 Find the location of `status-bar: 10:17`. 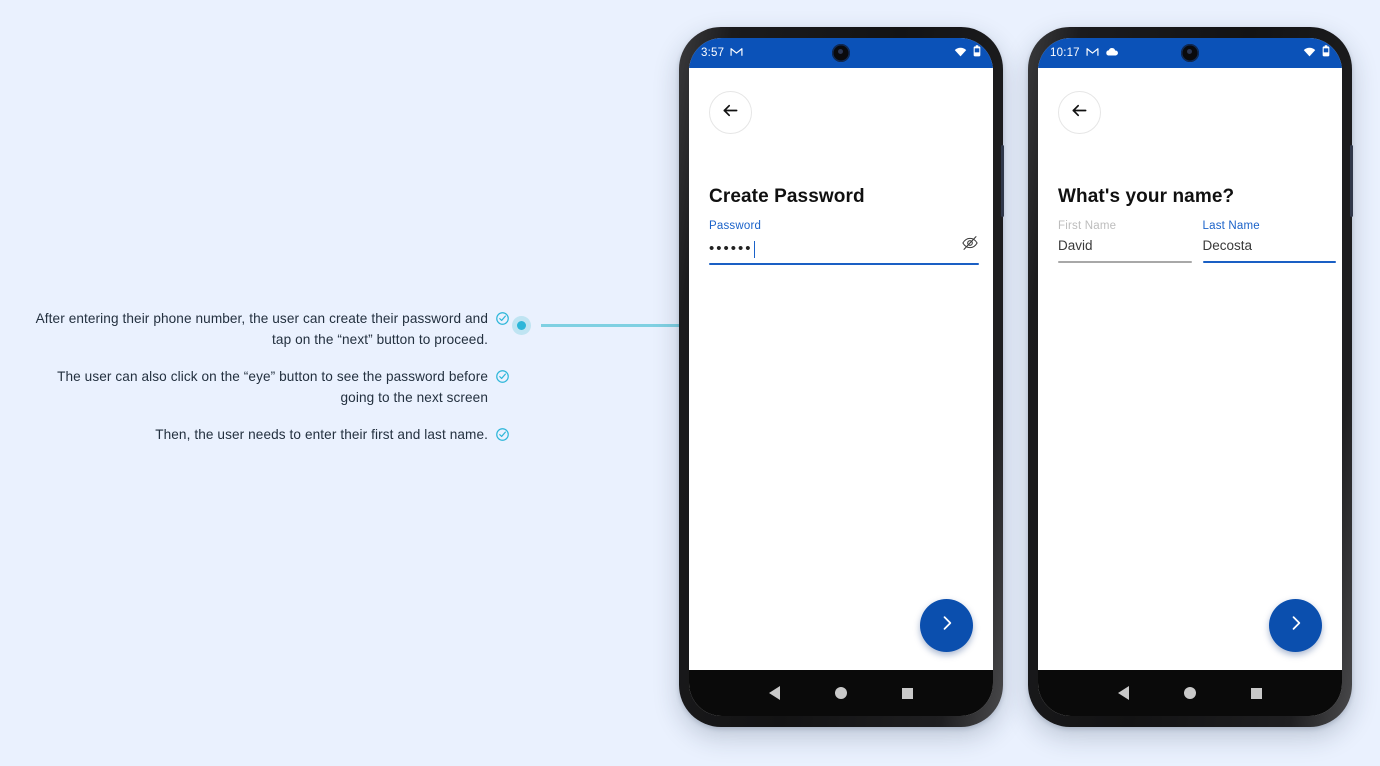

status-bar: 10:17 is located at coordinates (1190, 53).